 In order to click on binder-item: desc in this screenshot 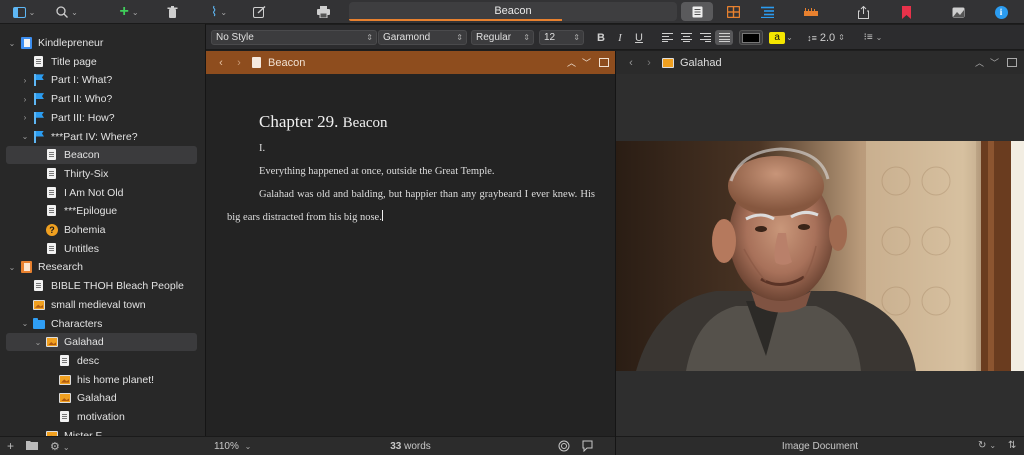, I will do `click(101, 361)`.